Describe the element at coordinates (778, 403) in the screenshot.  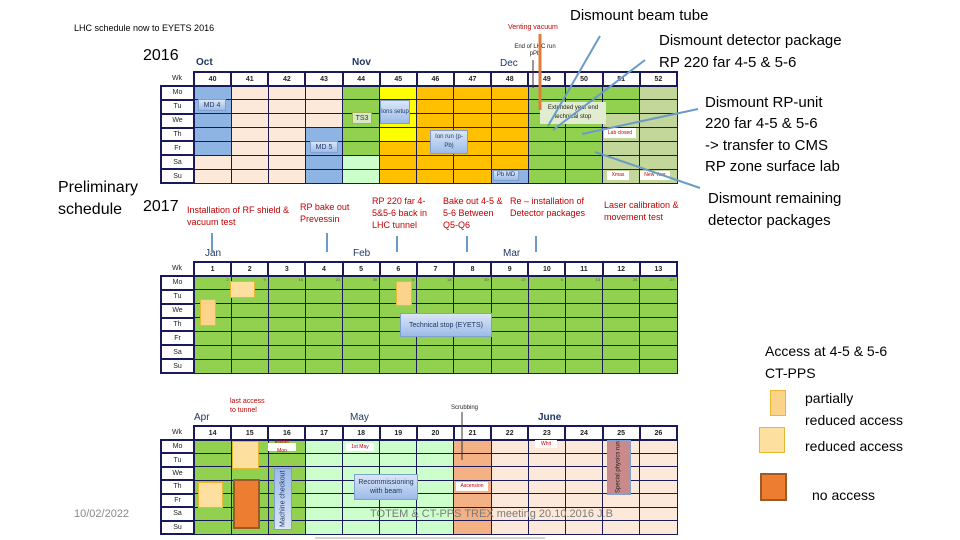
I see `legend-partial-swatch` at that location.